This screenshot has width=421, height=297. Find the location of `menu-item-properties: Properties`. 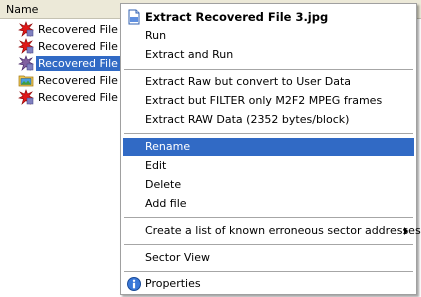

menu-item-properties: Properties is located at coordinates (268, 284).